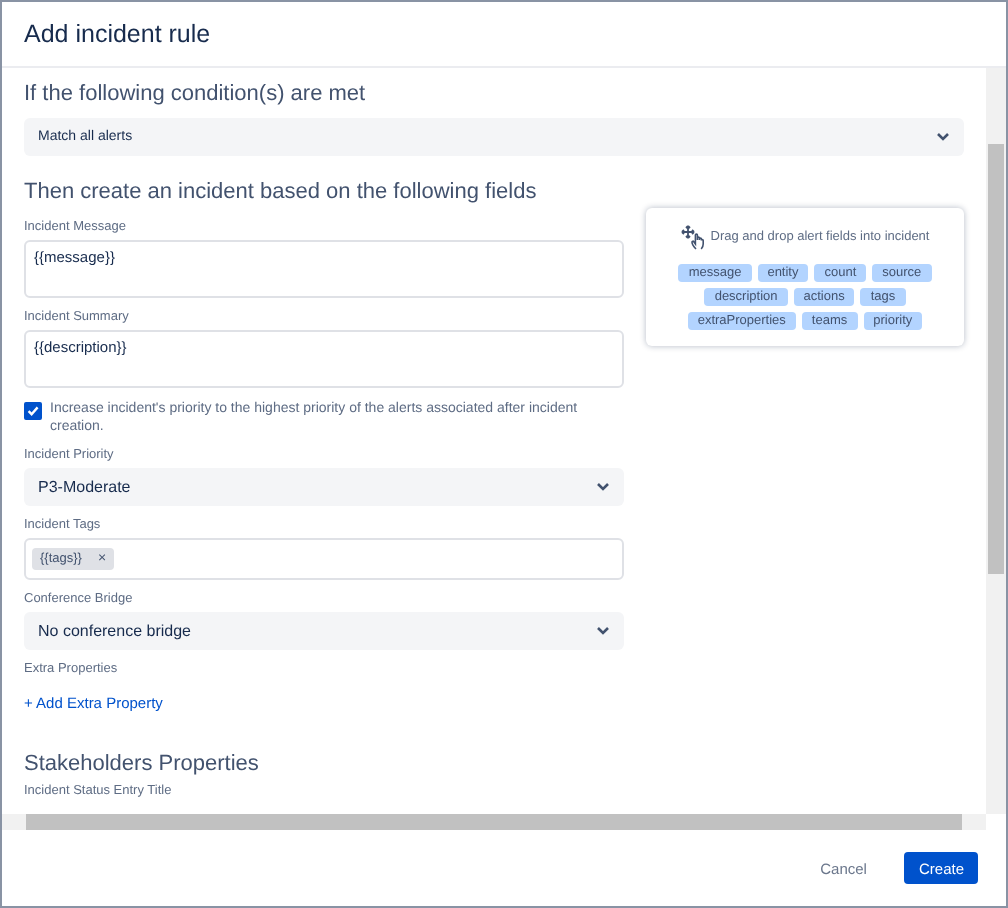 This screenshot has height=908, width=1008. I want to click on select-field: No conference bridge, so click(324, 631).